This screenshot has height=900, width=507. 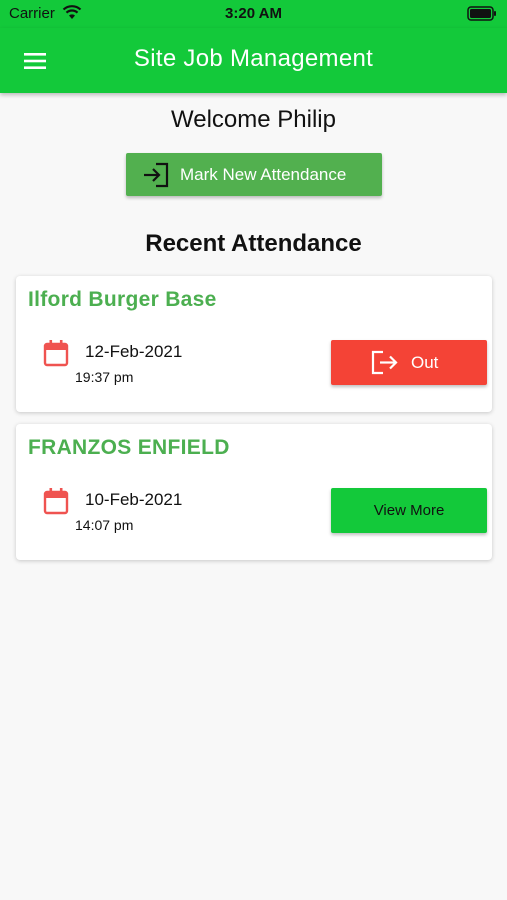 I want to click on app-bar: Site Job Management, so click(x=253, y=60).